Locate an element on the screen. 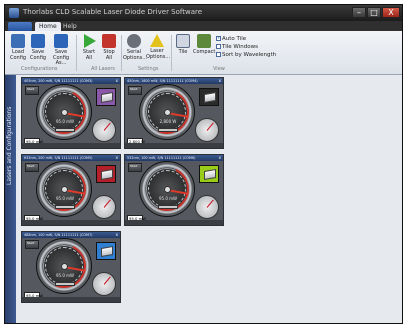  stop-all-button: Stop All is located at coordinates (109, 47).